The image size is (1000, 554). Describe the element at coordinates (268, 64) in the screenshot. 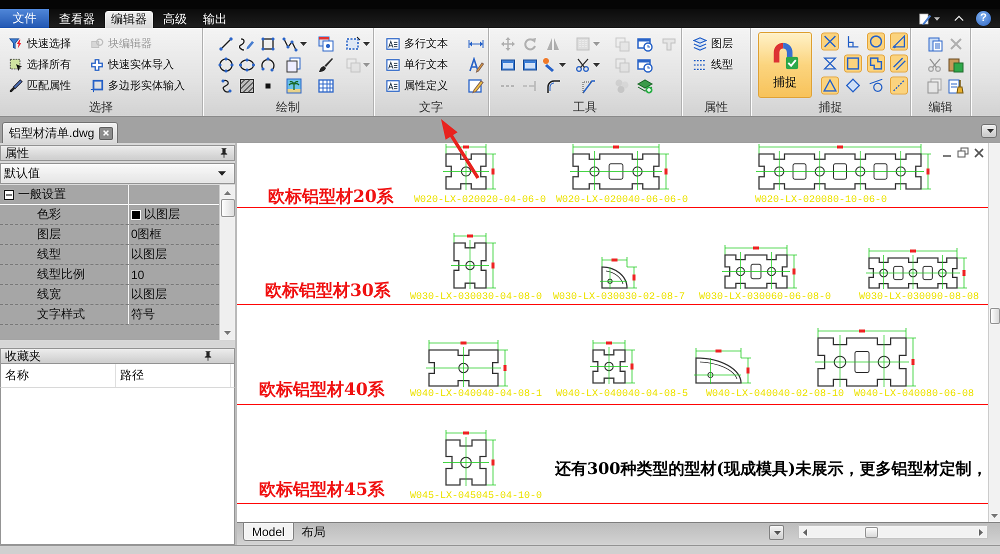

I see `arc-icon` at that location.